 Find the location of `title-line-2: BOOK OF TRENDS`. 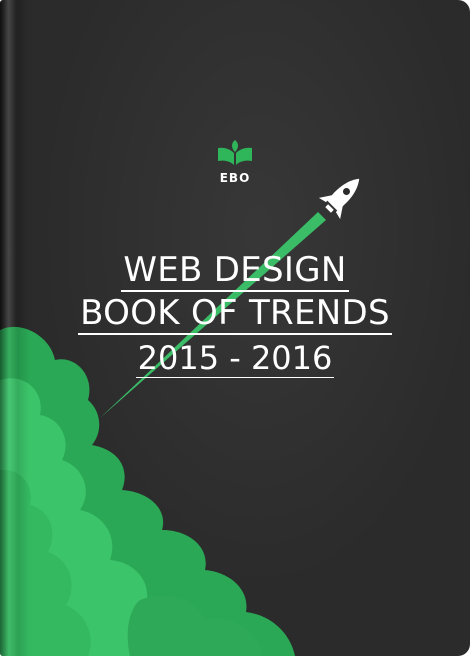

title-line-2: BOOK OF TRENDS is located at coordinates (235, 314).